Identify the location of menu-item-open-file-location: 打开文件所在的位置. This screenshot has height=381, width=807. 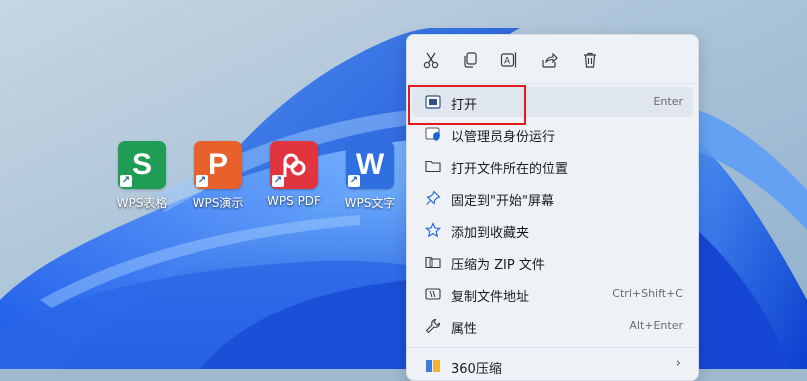
(552, 166).